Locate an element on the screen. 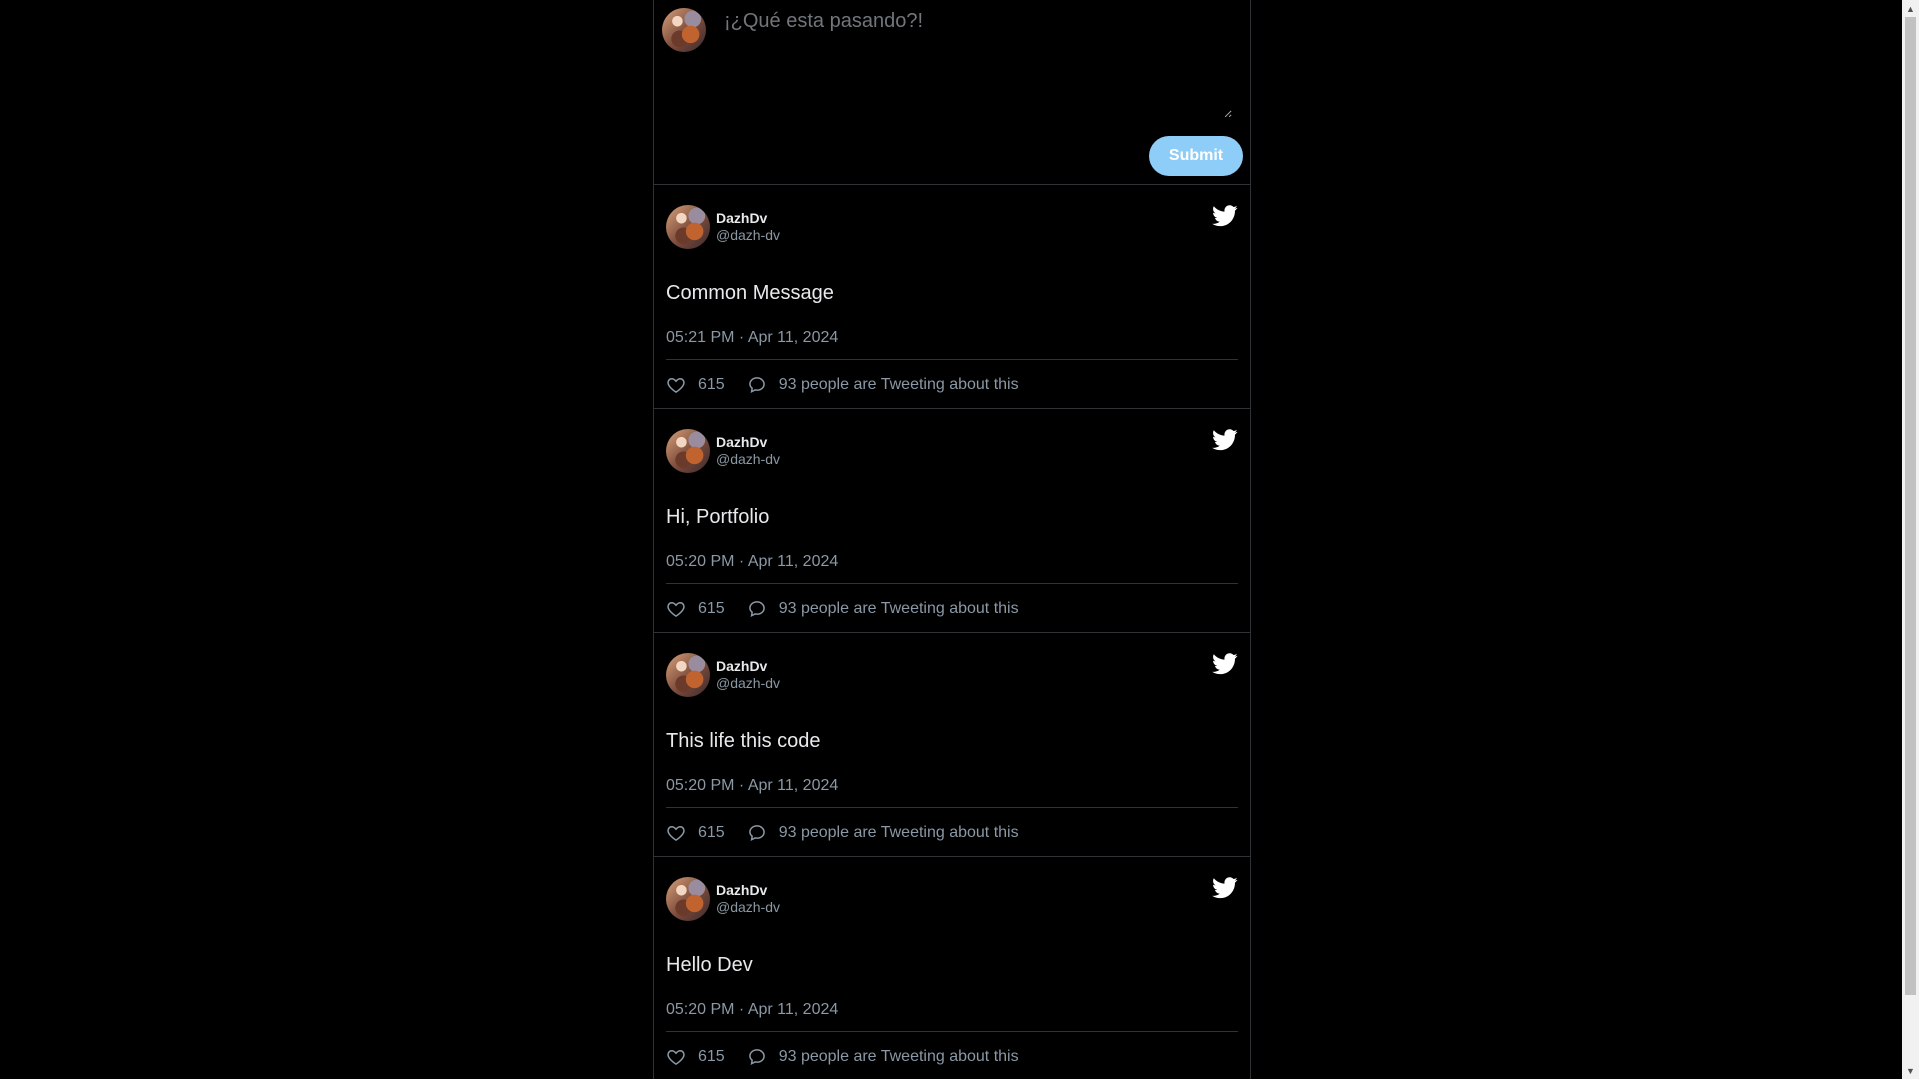  tweet-composer: Submit is located at coordinates (952, 92).